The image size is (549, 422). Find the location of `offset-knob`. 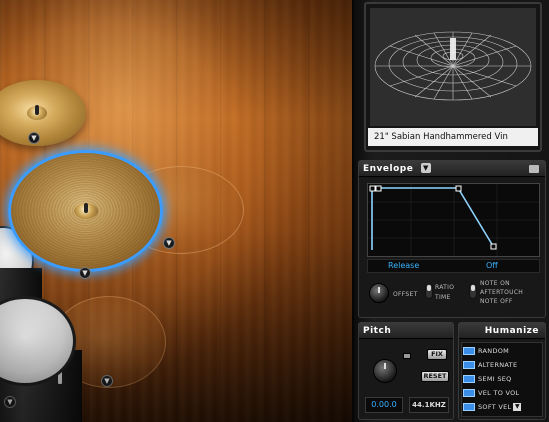

offset-knob is located at coordinates (379, 293).